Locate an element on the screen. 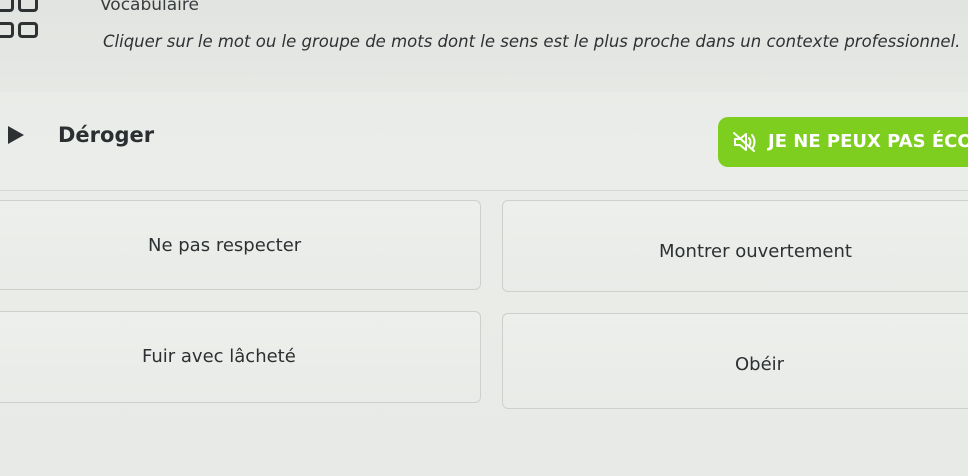  answer-option-label: Montrer ouvertement is located at coordinates (755, 251).